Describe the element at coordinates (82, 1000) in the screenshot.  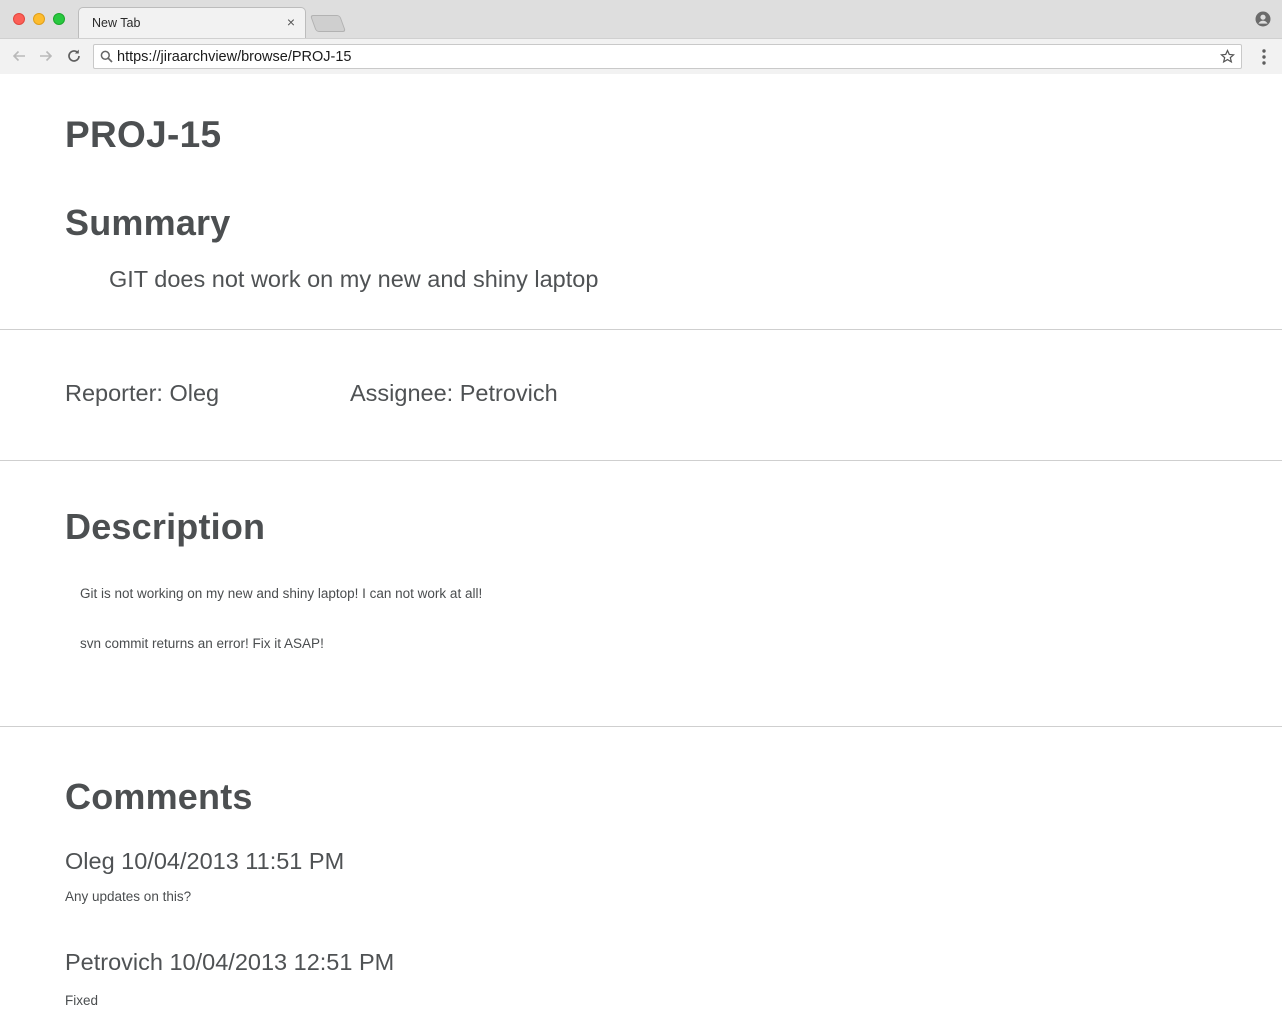
I see `comment-body: Fixed` at that location.